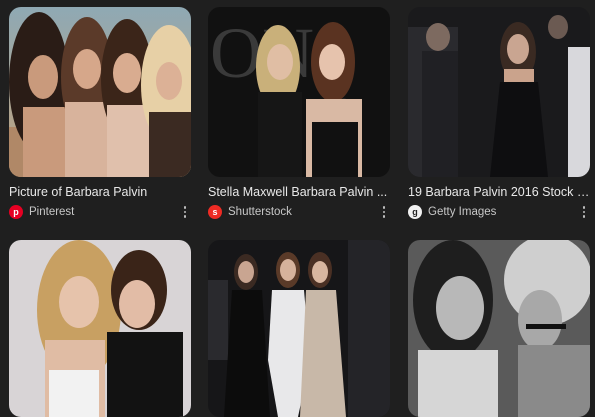 This screenshot has height=417, width=595. I want to click on result-source: s Shutterstock, so click(299, 212).